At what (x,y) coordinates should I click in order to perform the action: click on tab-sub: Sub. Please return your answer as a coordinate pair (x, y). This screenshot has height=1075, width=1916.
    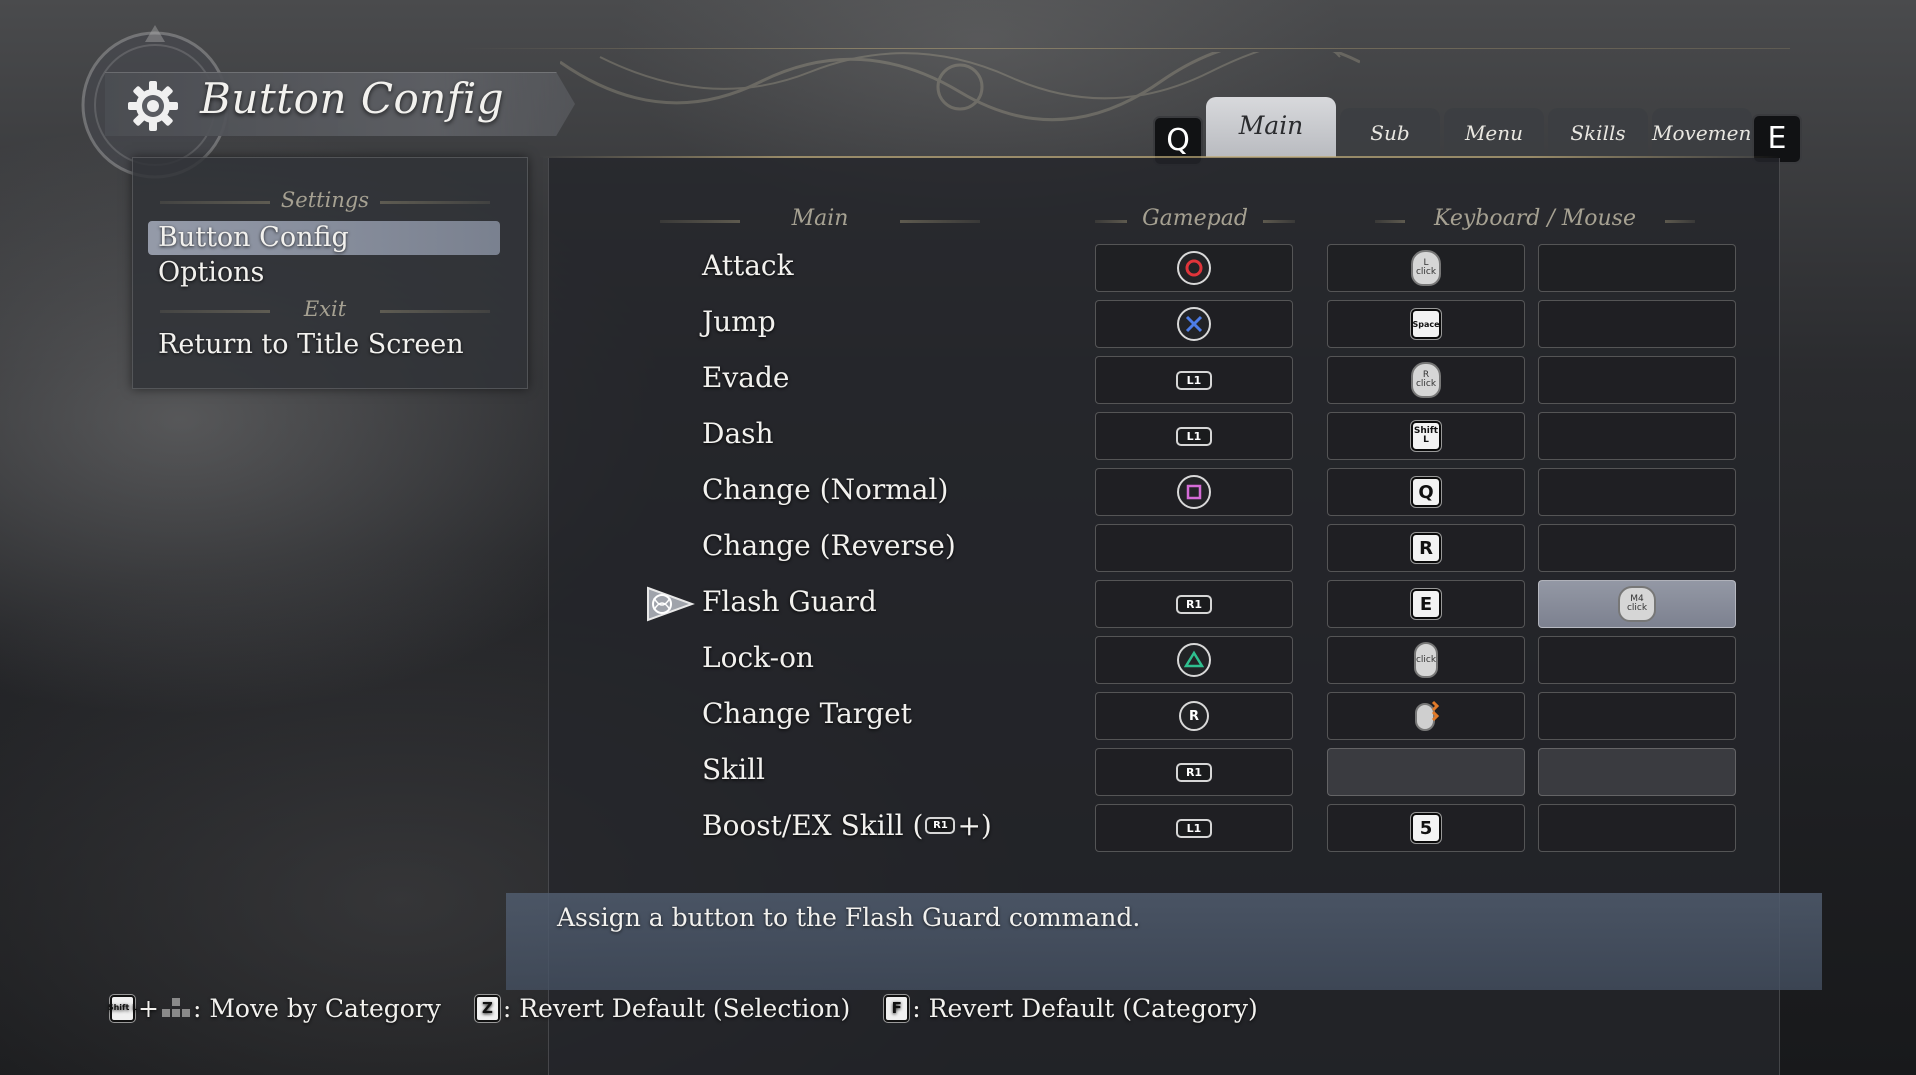
    Looking at the image, I should click on (1390, 133).